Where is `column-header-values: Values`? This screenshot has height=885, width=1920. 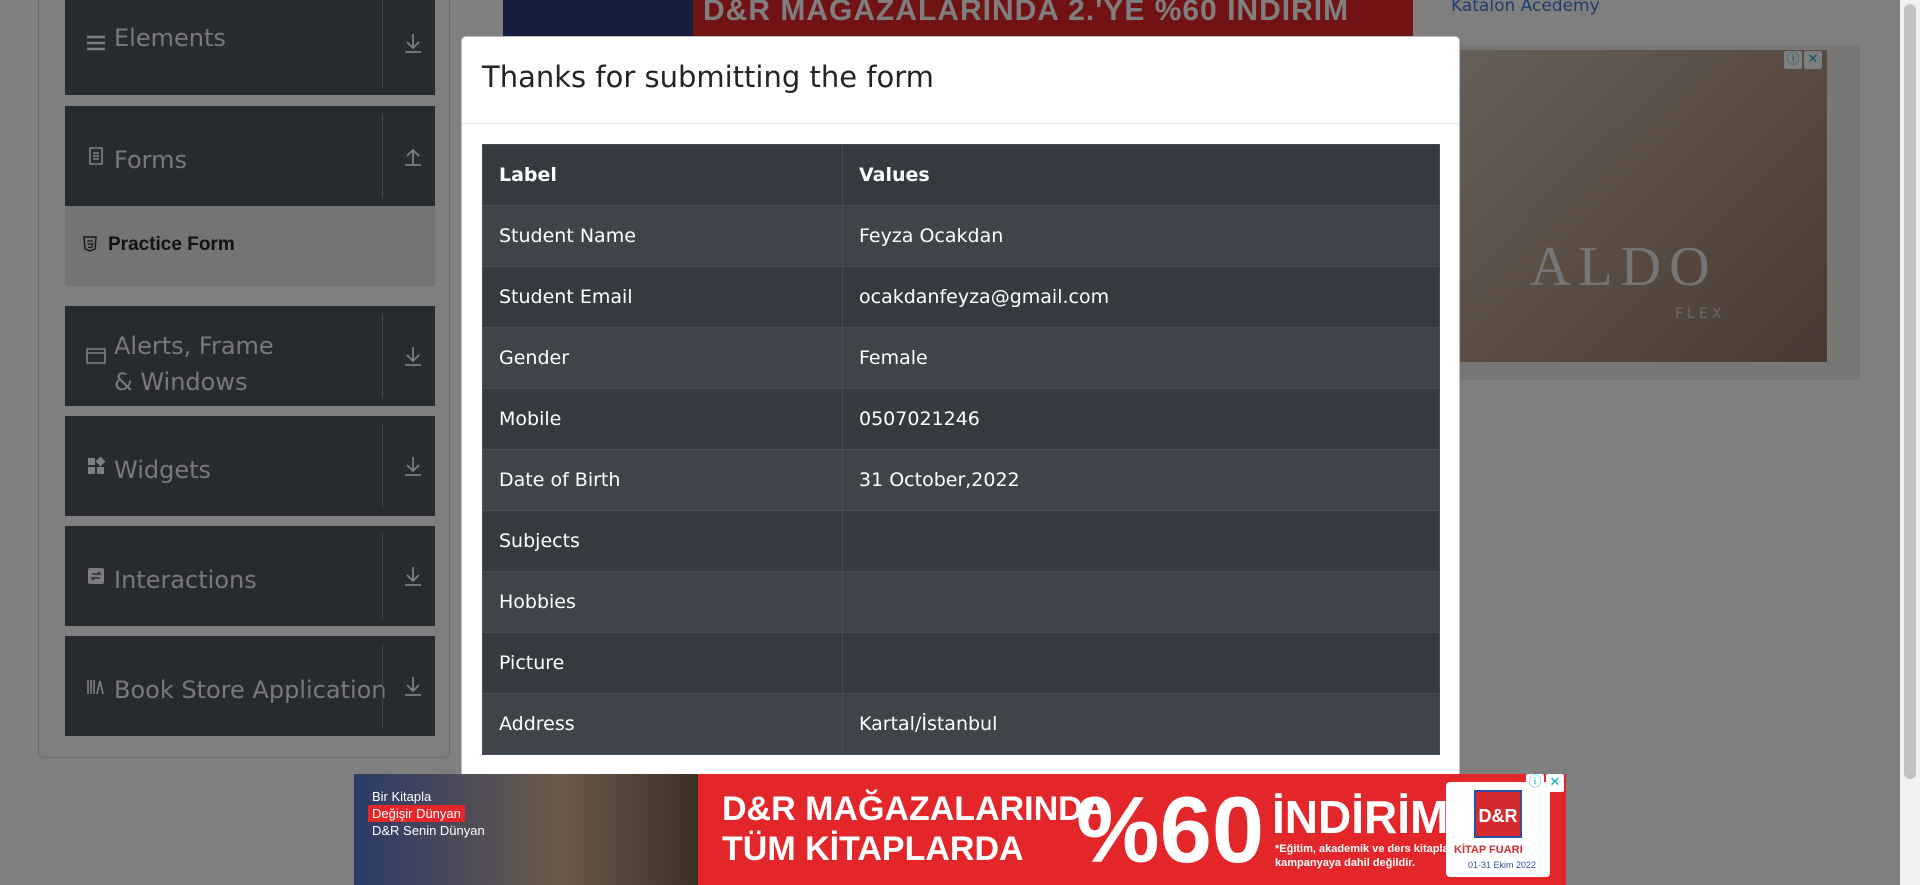 column-header-values: Values is located at coordinates (1141, 175).